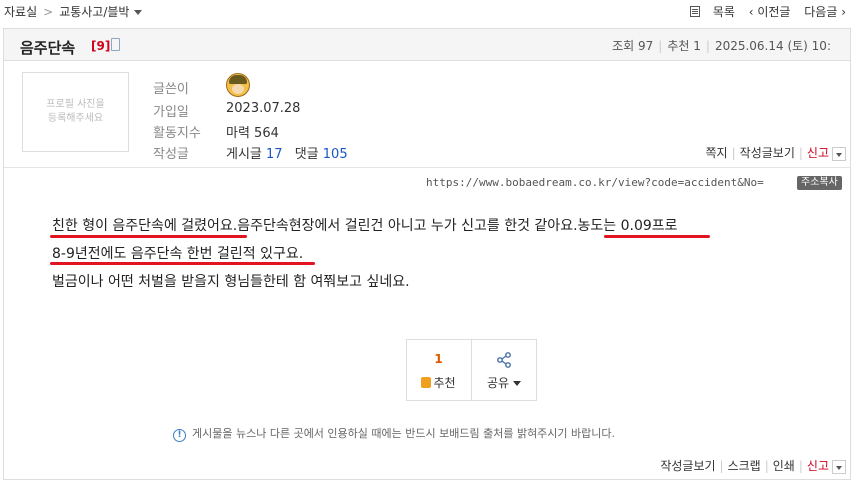 The image size is (856, 486). I want to click on view-posts-link: 작성글보기, so click(767, 153).